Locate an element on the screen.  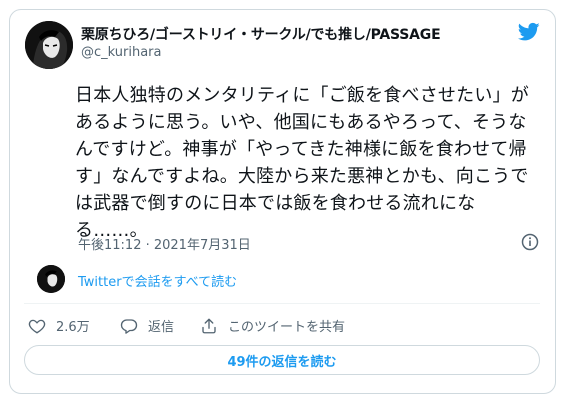
conversation-avatar is located at coordinates (51, 279).